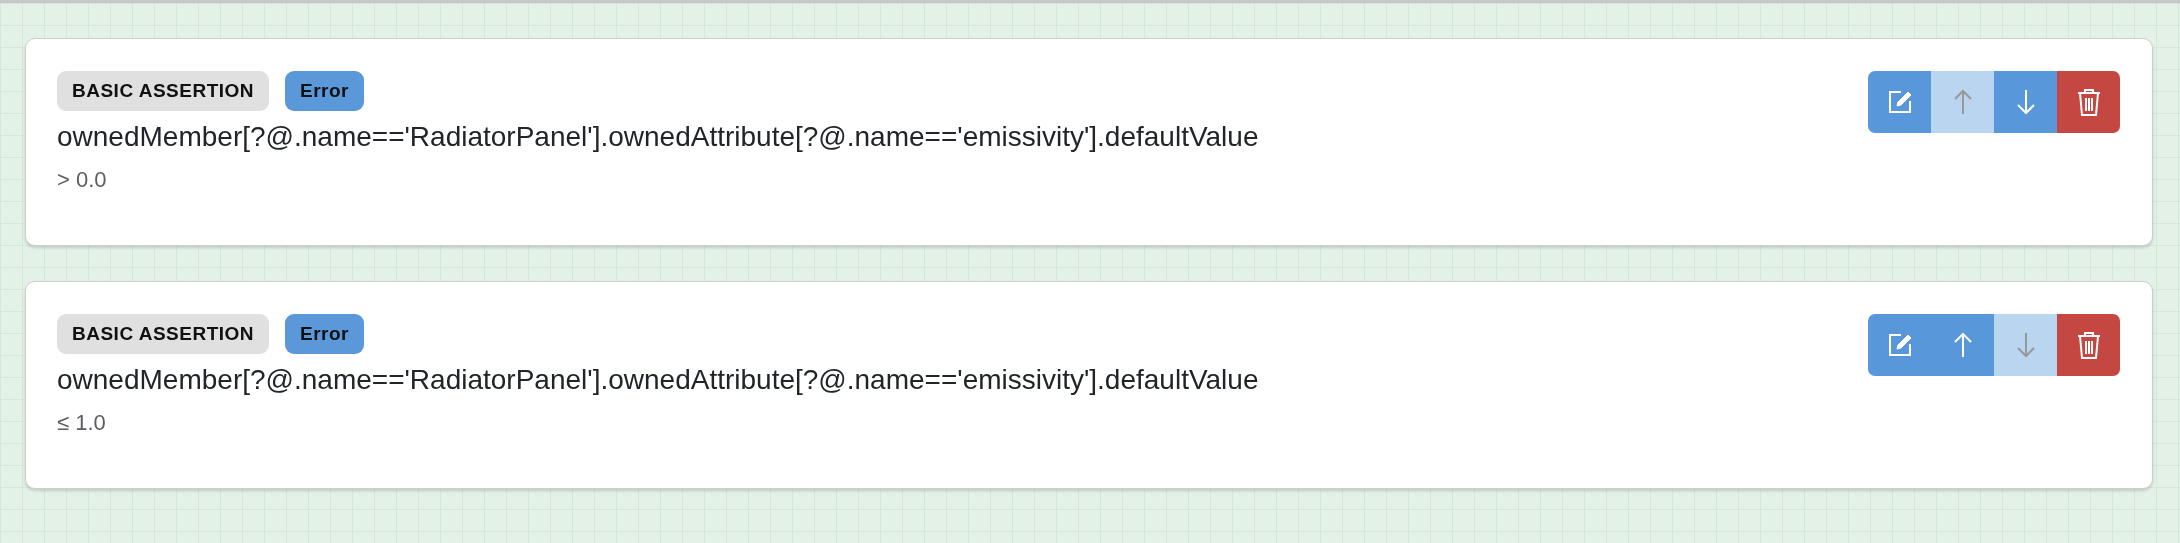 This screenshot has height=543, width=2180. I want to click on assertion-condition: > 0.0, so click(82, 180).